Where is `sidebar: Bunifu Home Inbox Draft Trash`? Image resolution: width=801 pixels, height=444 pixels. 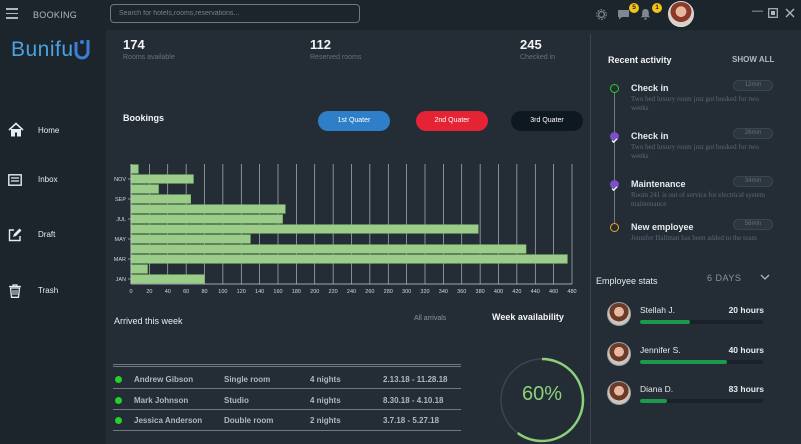 sidebar: Bunifu Home Inbox Draft Trash is located at coordinates (53, 237).